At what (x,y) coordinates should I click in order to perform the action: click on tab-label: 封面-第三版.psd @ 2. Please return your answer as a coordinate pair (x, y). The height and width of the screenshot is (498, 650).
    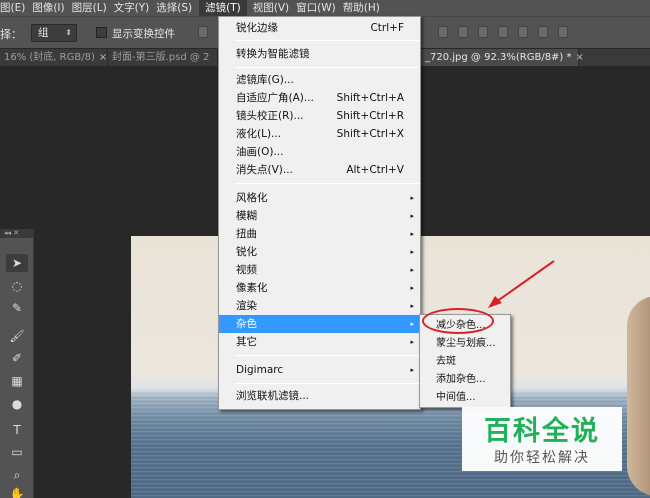
    Looking at the image, I should click on (161, 57).